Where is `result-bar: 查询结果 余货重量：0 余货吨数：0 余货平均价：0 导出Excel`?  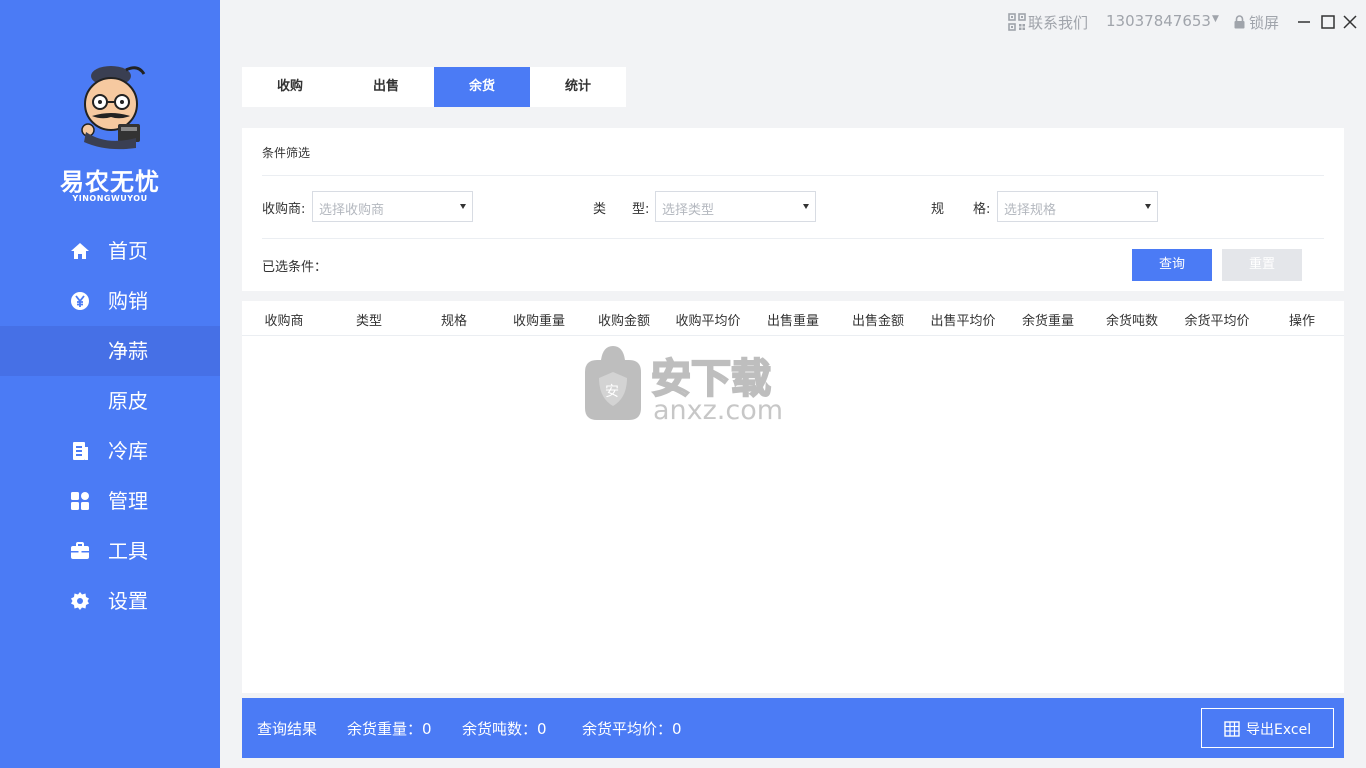 result-bar: 查询结果 余货重量：0 余货吨数：0 余货平均价：0 导出Excel is located at coordinates (793, 728).